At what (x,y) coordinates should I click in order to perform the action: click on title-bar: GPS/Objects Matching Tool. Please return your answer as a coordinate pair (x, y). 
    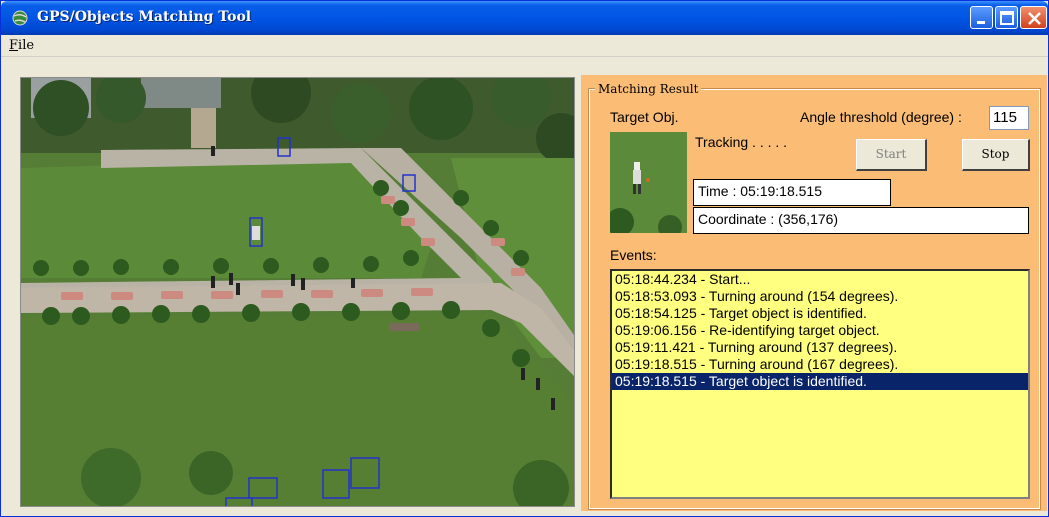
    Looking at the image, I should click on (524, 18).